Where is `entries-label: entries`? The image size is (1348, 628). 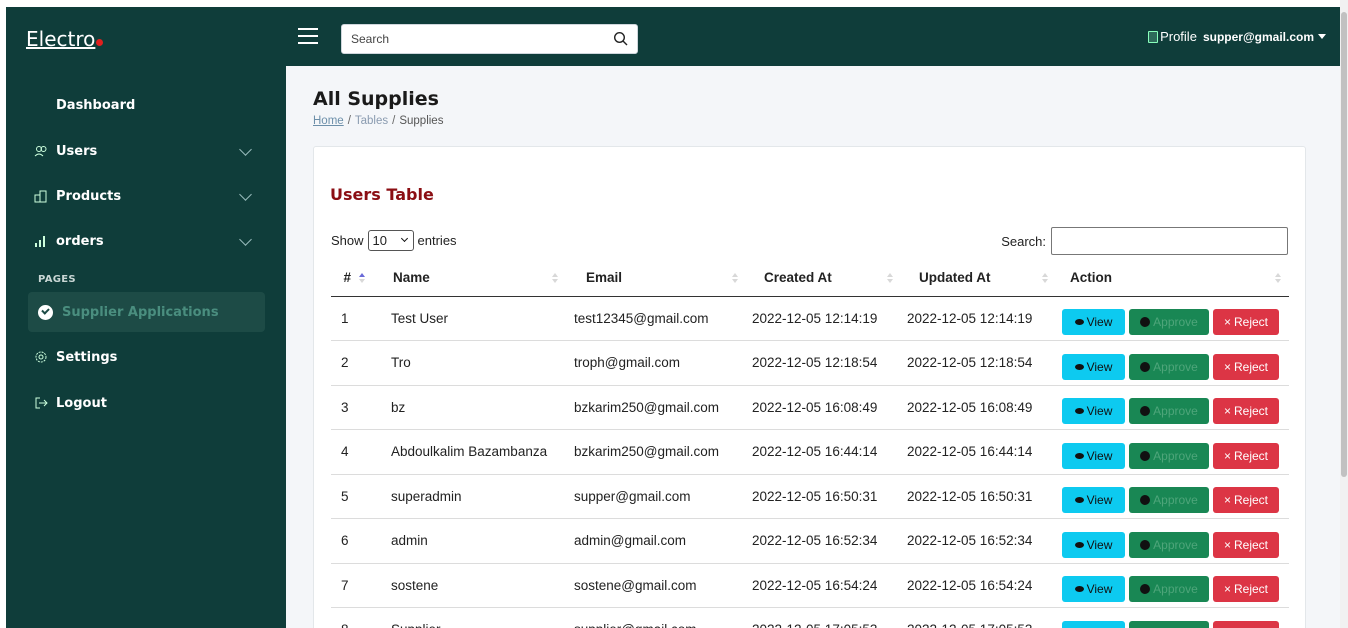 entries-label: entries is located at coordinates (437, 240).